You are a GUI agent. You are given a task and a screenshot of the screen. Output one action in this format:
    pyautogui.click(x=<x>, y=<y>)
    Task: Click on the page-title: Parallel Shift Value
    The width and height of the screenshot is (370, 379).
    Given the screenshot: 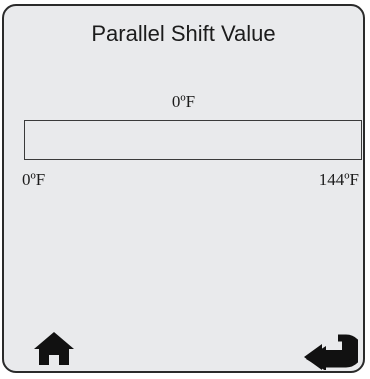 What is the action you would take?
    pyautogui.click(x=183, y=33)
    